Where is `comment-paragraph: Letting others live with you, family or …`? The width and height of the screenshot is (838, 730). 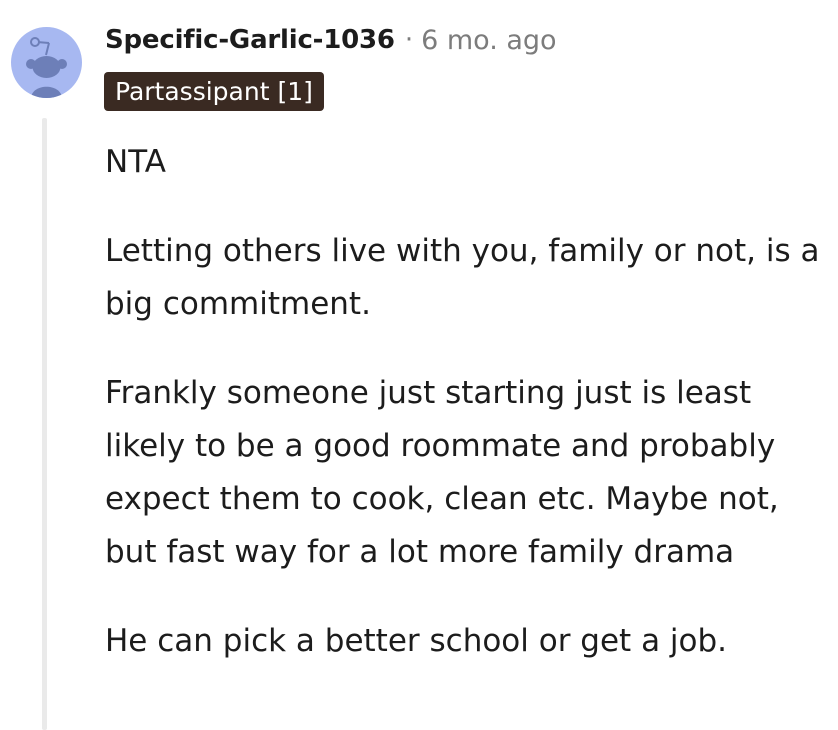 comment-paragraph: Letting others live with you, family or … is located at coordinates (462, 277).